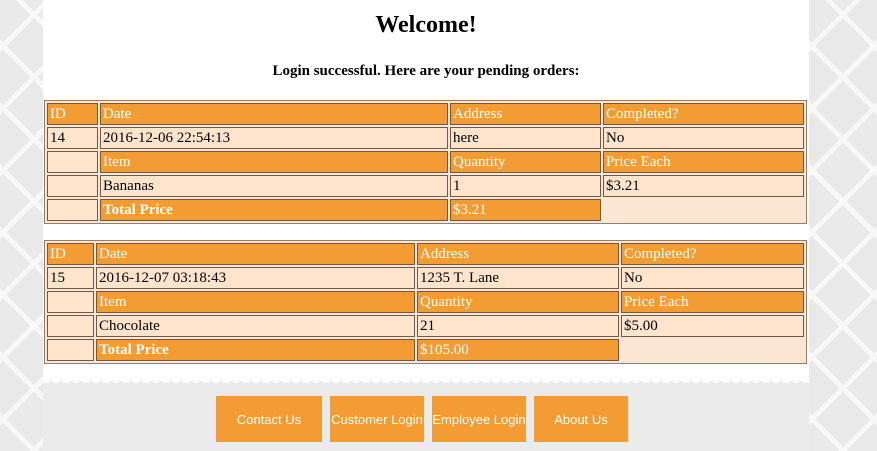  Describe the element at coordinates (712, 326) in the screenshot. I see `item-price-each: $5.00` at that location.